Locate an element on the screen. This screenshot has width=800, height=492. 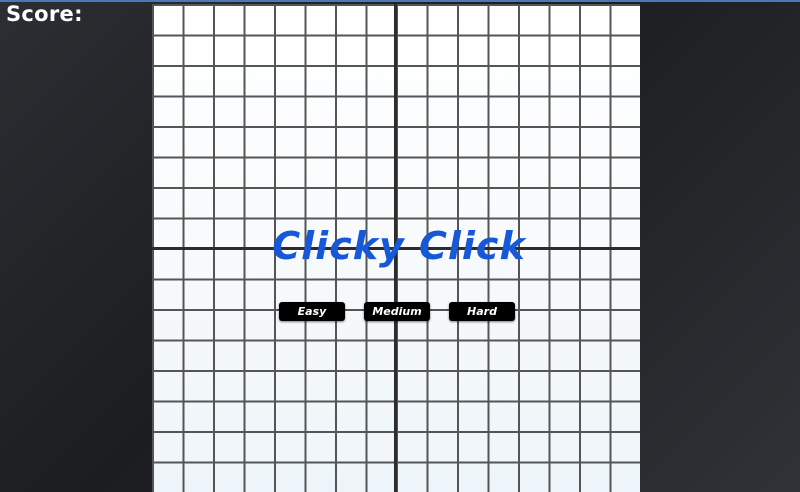
hard-button: Hard is located at coordinates (482, 311).